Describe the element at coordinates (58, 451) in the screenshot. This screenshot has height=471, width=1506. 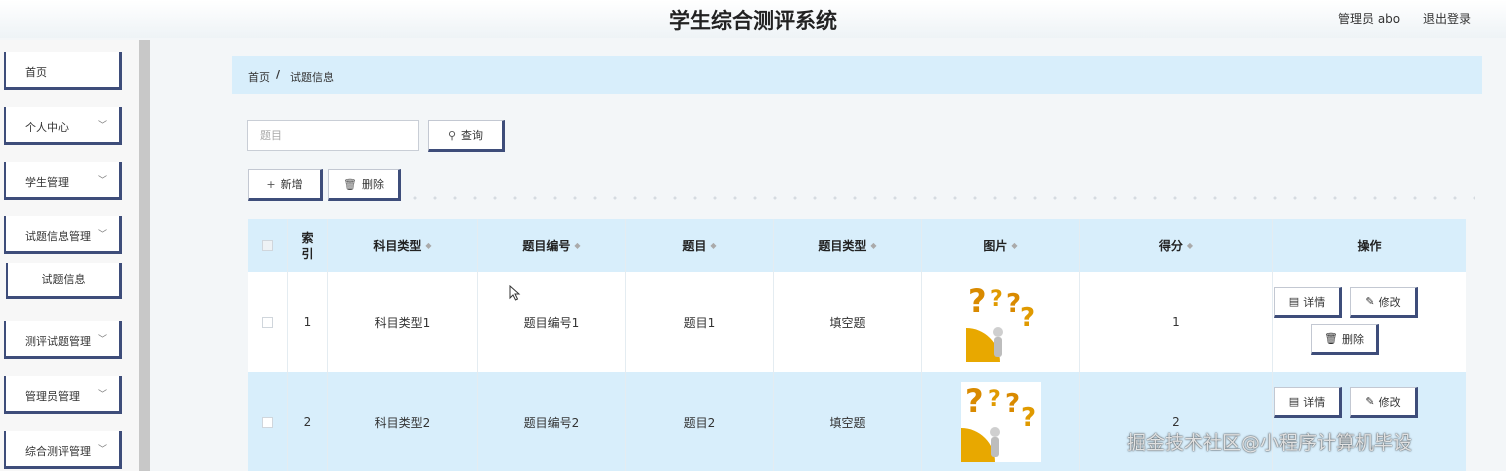
I see `sidebar-item-label: 综合测评管理` at that location.